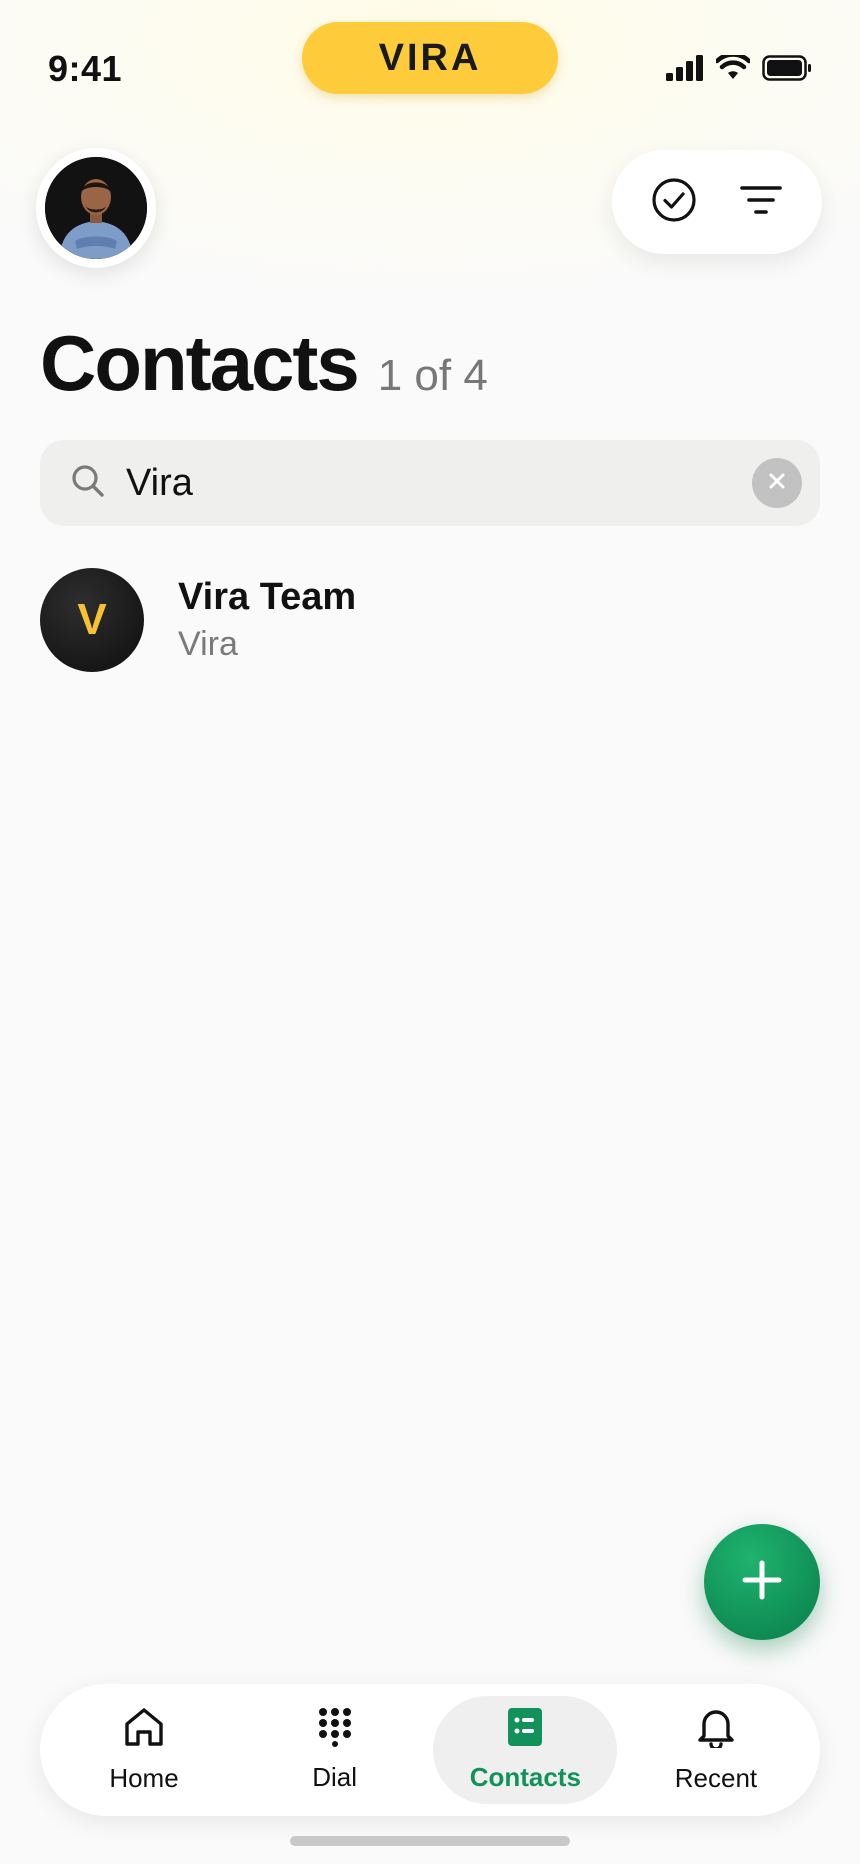 The height and width of the screenshot is (1864, 860). What do you see at coordinates (267, 597) in the screenshot?
I see `contact-name: Vira Team` at bounding box center [267, 597].